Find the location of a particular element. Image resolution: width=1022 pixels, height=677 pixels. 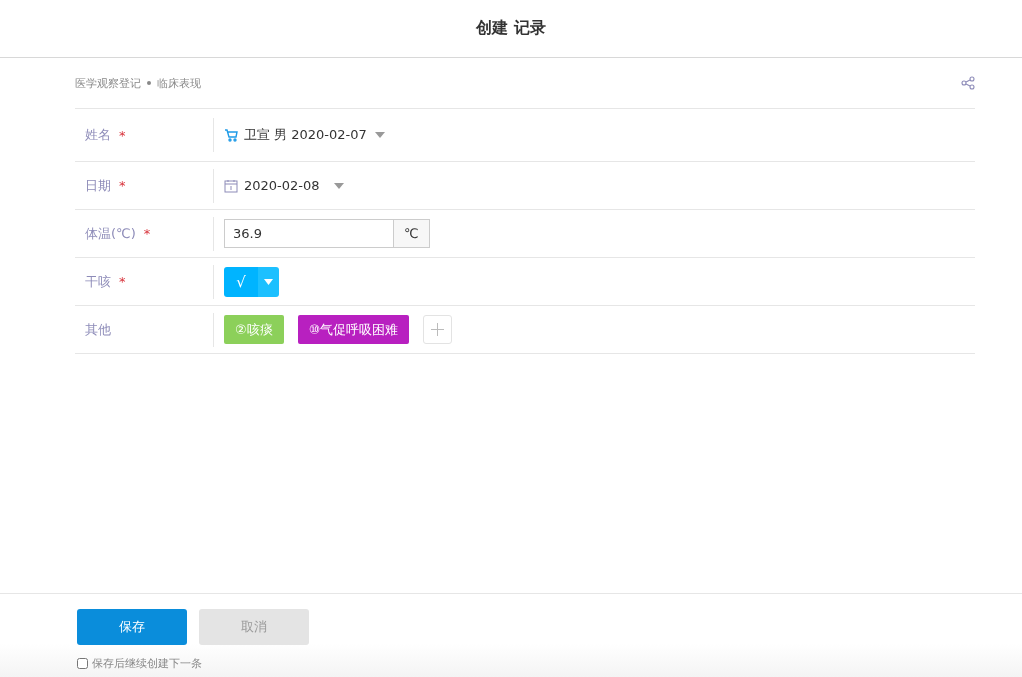

dropdown-button is located at coordinates (268, 281).